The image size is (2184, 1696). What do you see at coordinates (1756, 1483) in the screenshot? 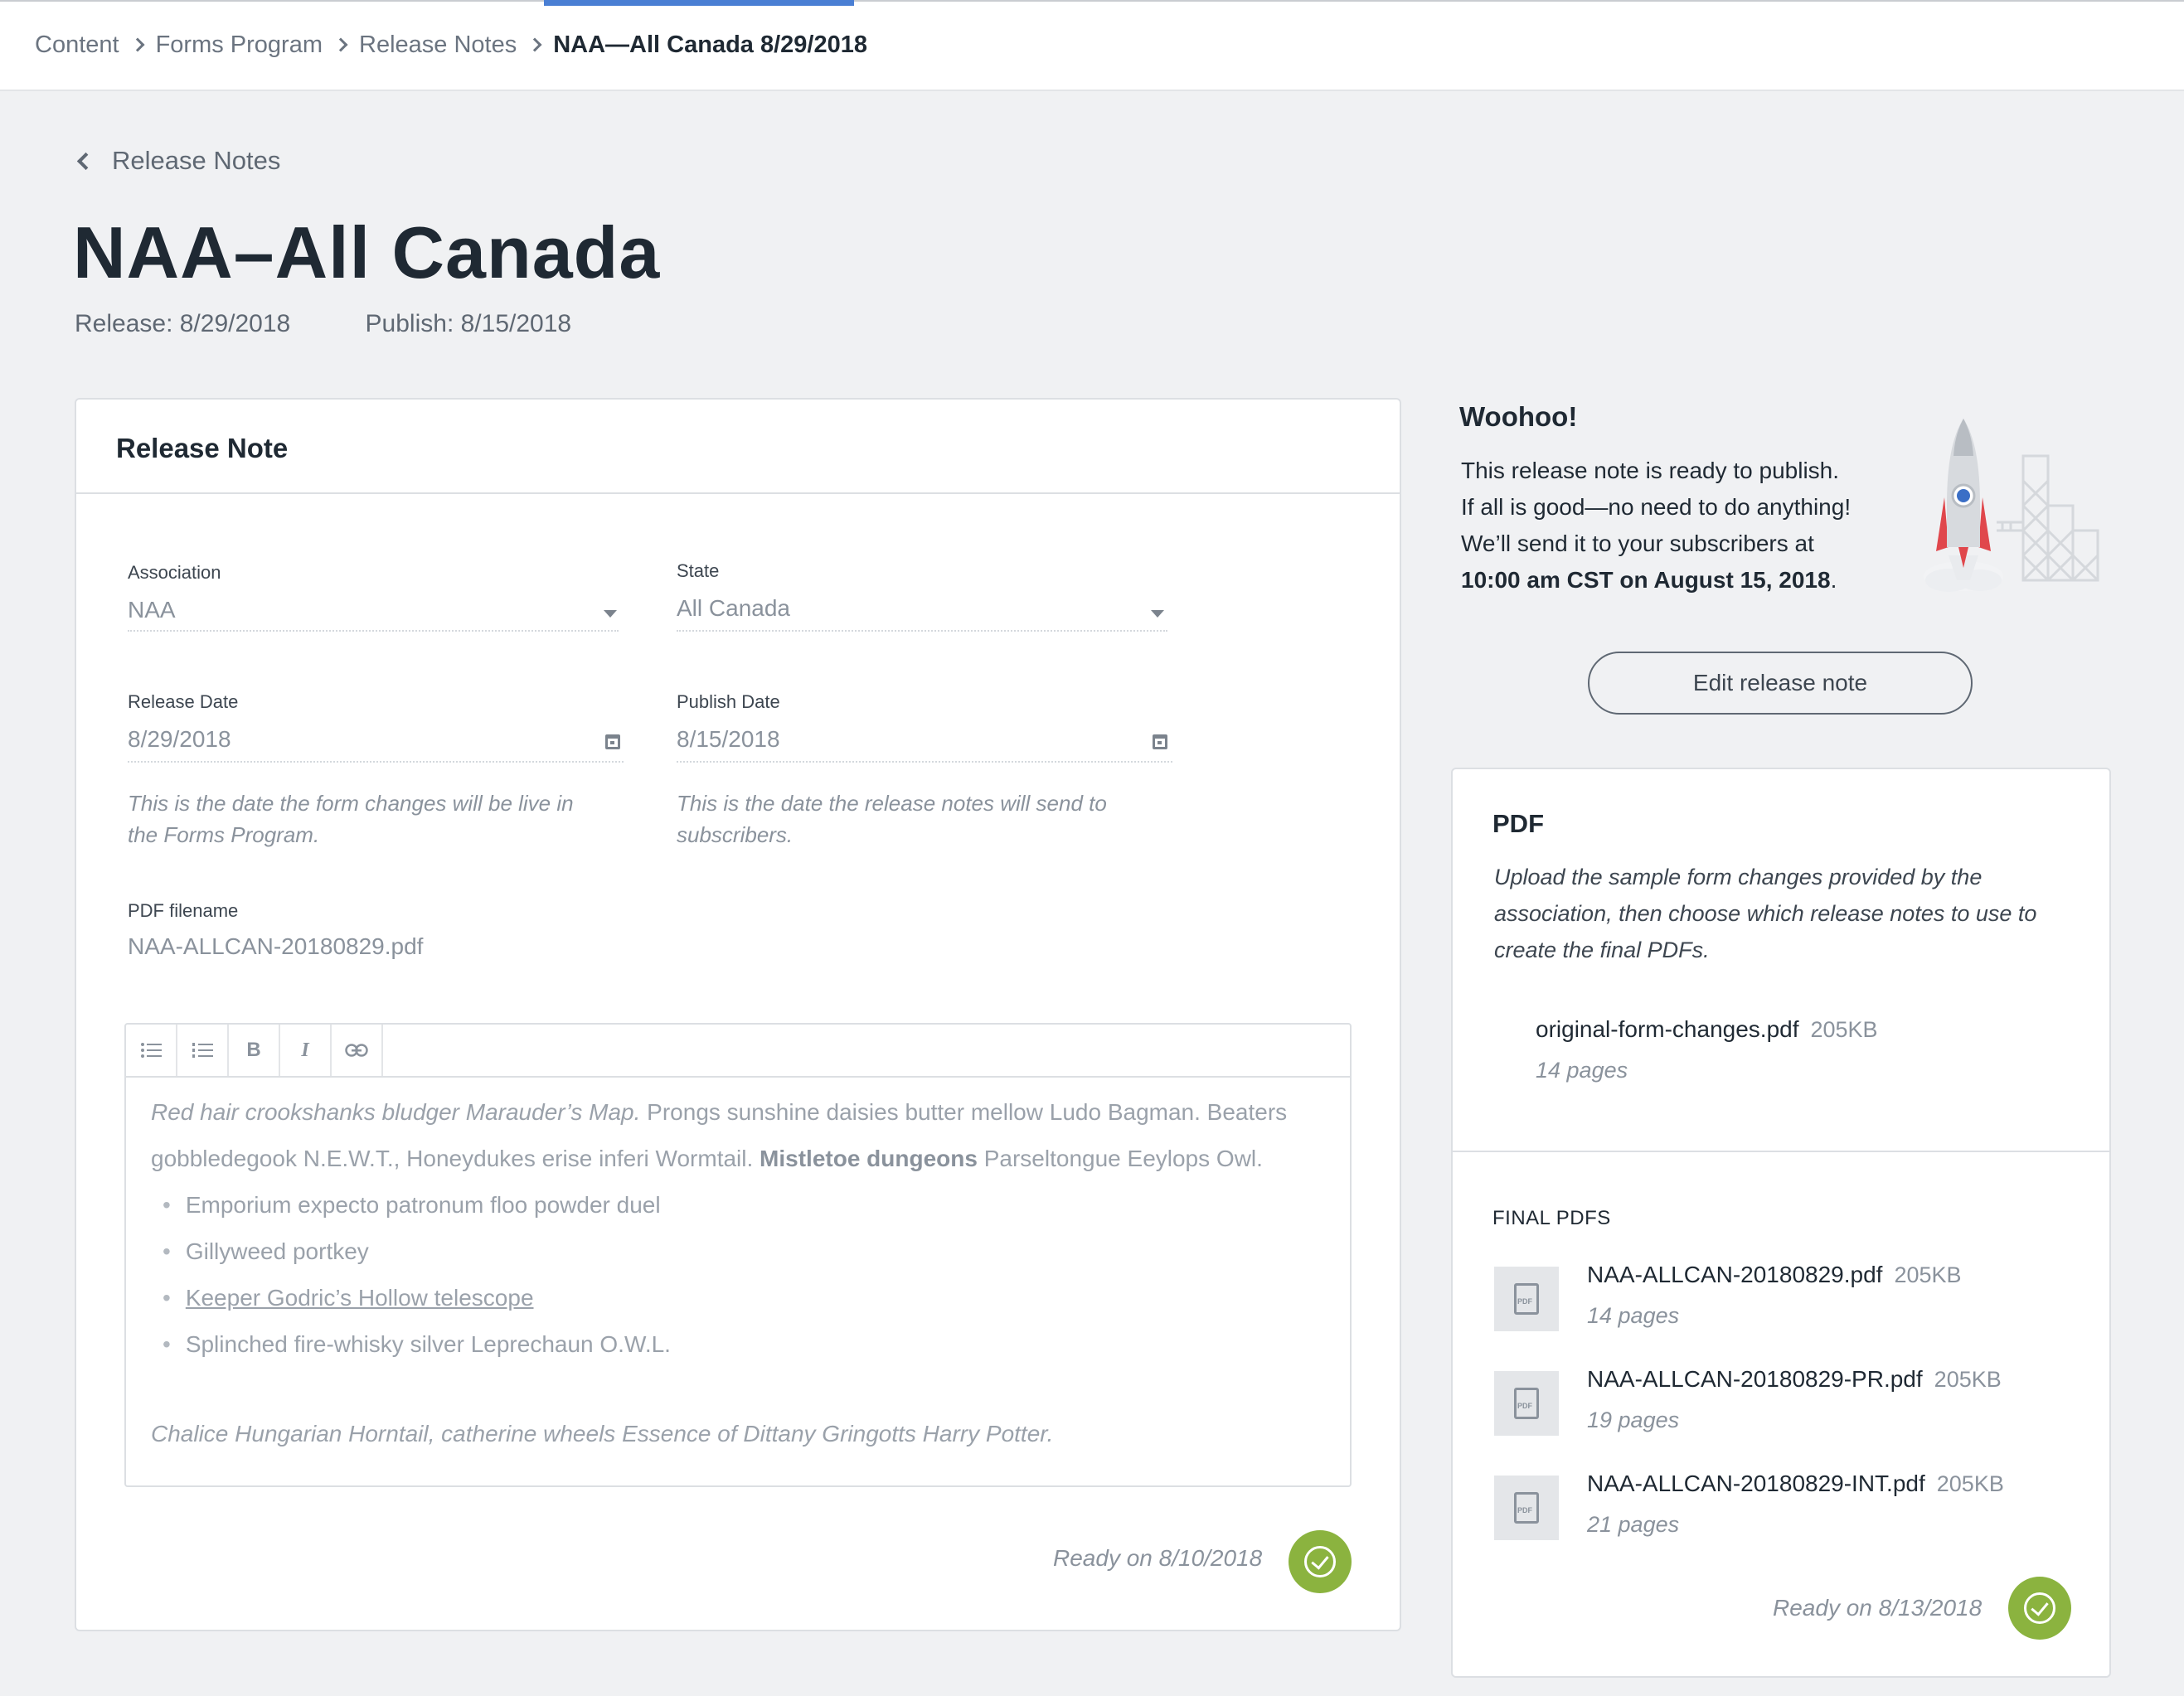
I see `final-pdf-name: NAA-ALLCAN-20180829-INT.pdf` at bounding box center [1756, 1483].